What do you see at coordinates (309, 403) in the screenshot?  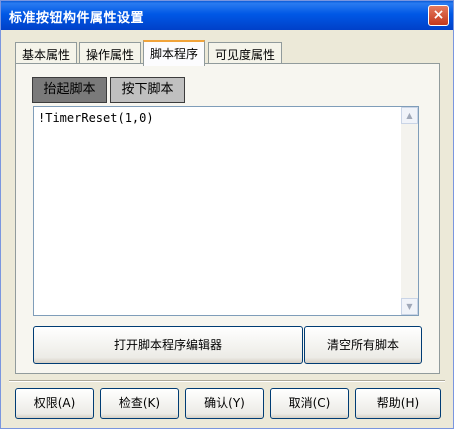 I see `cancel-button: 取消(C)` at bounding box center [309, 403].